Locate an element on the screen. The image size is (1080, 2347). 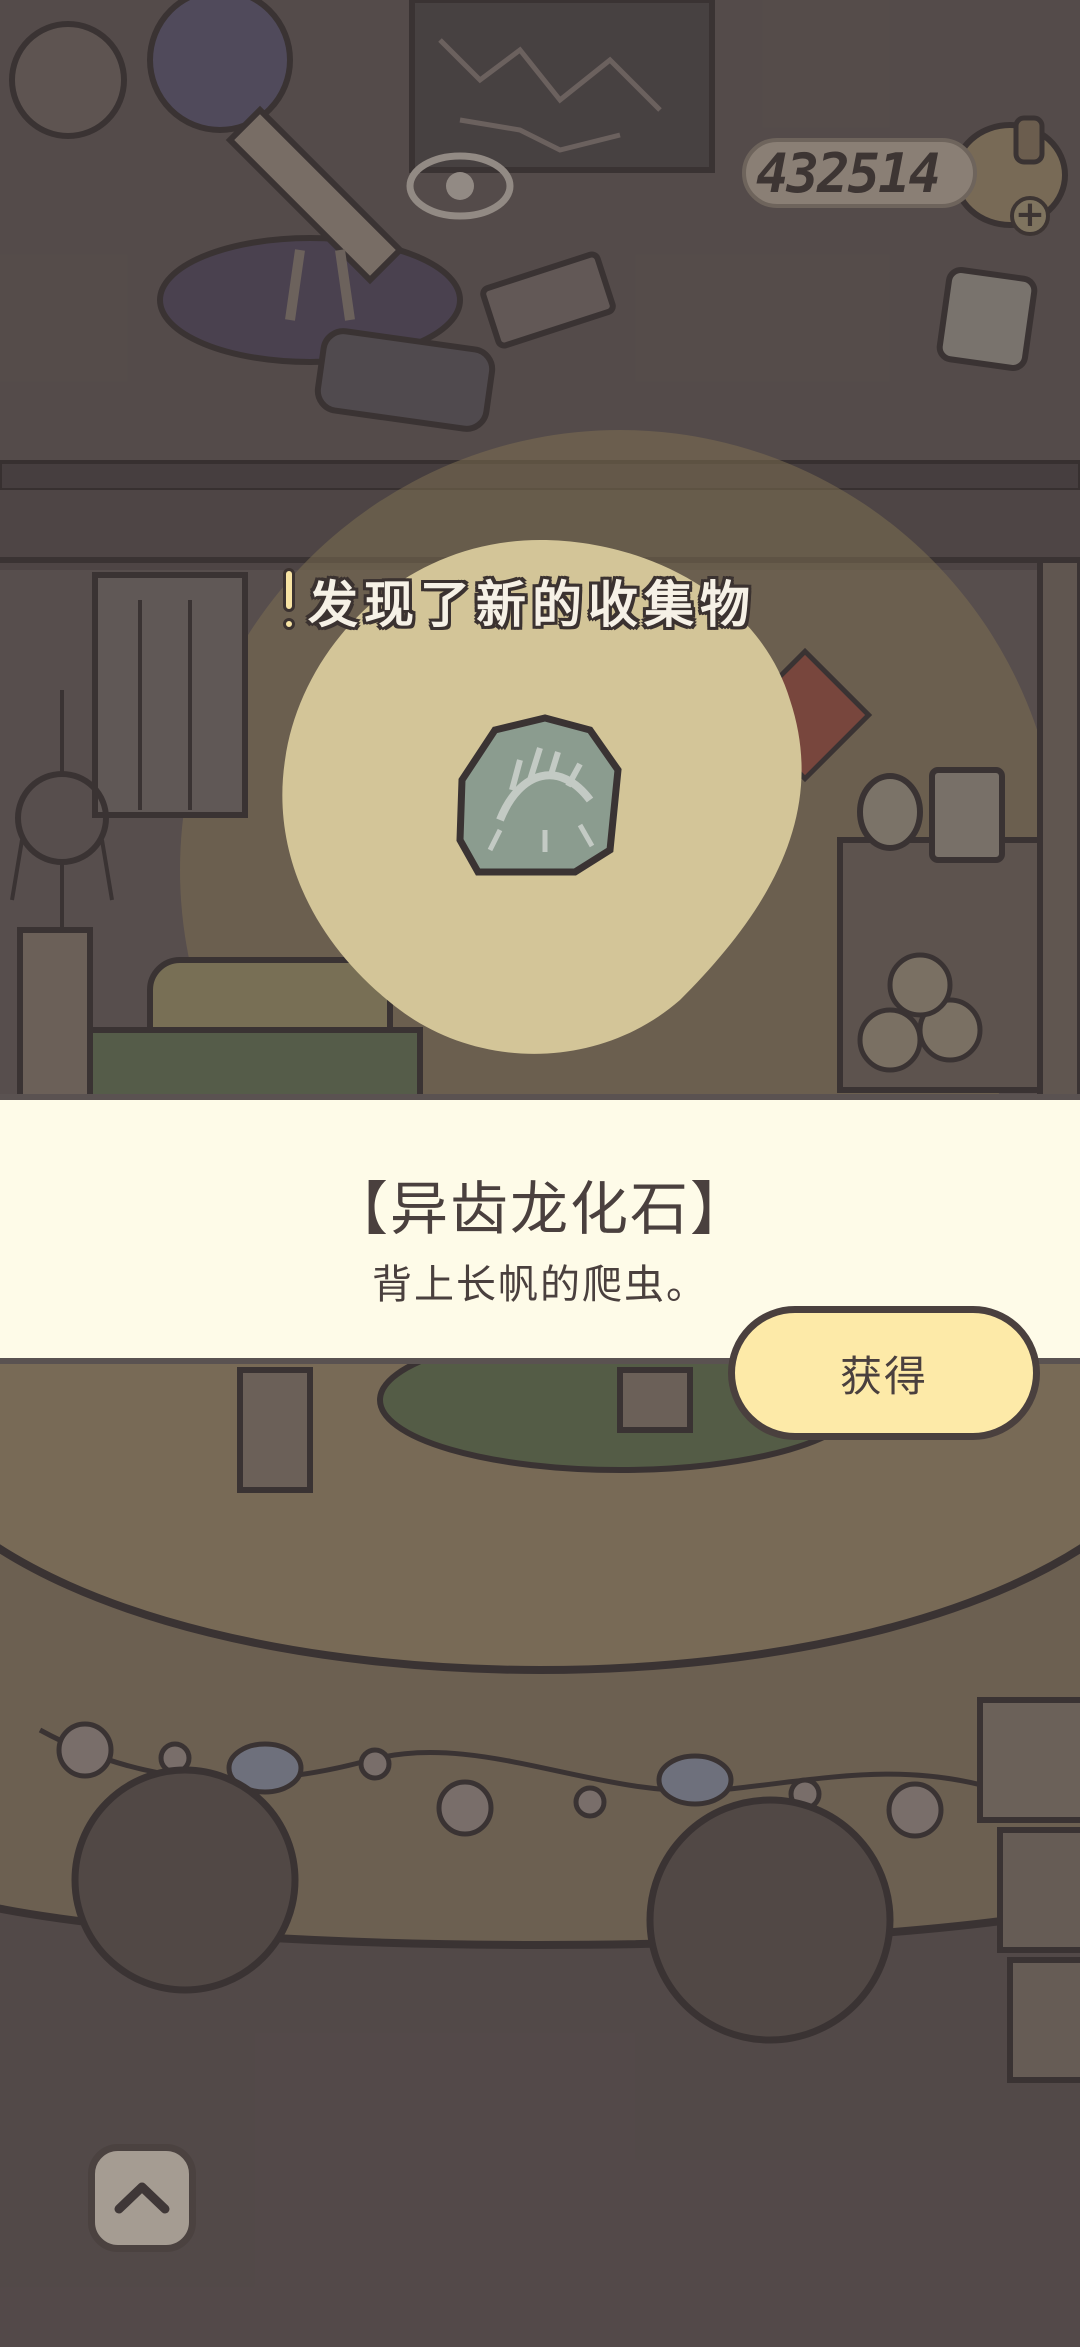
plus-icon: + is located at coordinates (1030, 216).